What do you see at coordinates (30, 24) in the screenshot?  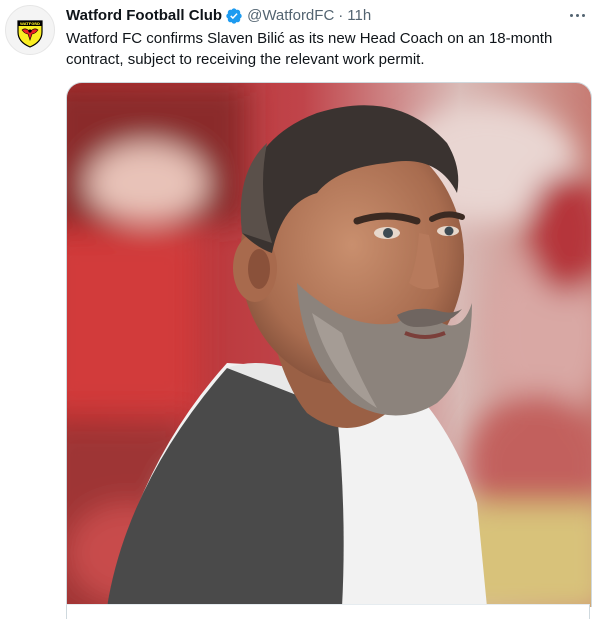 I see `avatar-crest-text: WATFORD` at bounding box center [30, 24].